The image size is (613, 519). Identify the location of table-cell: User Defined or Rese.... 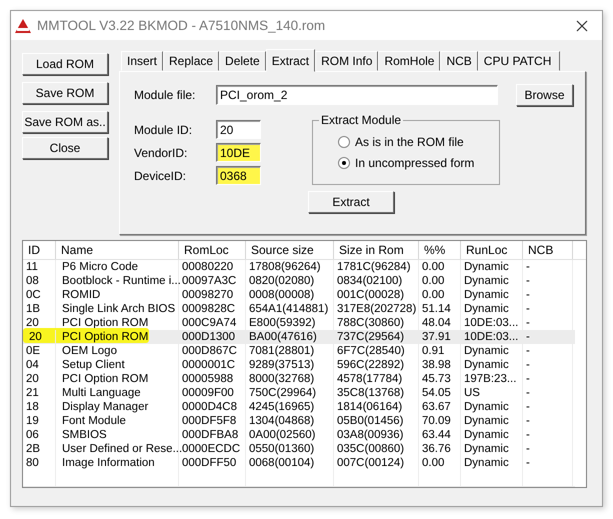
(122, 449).